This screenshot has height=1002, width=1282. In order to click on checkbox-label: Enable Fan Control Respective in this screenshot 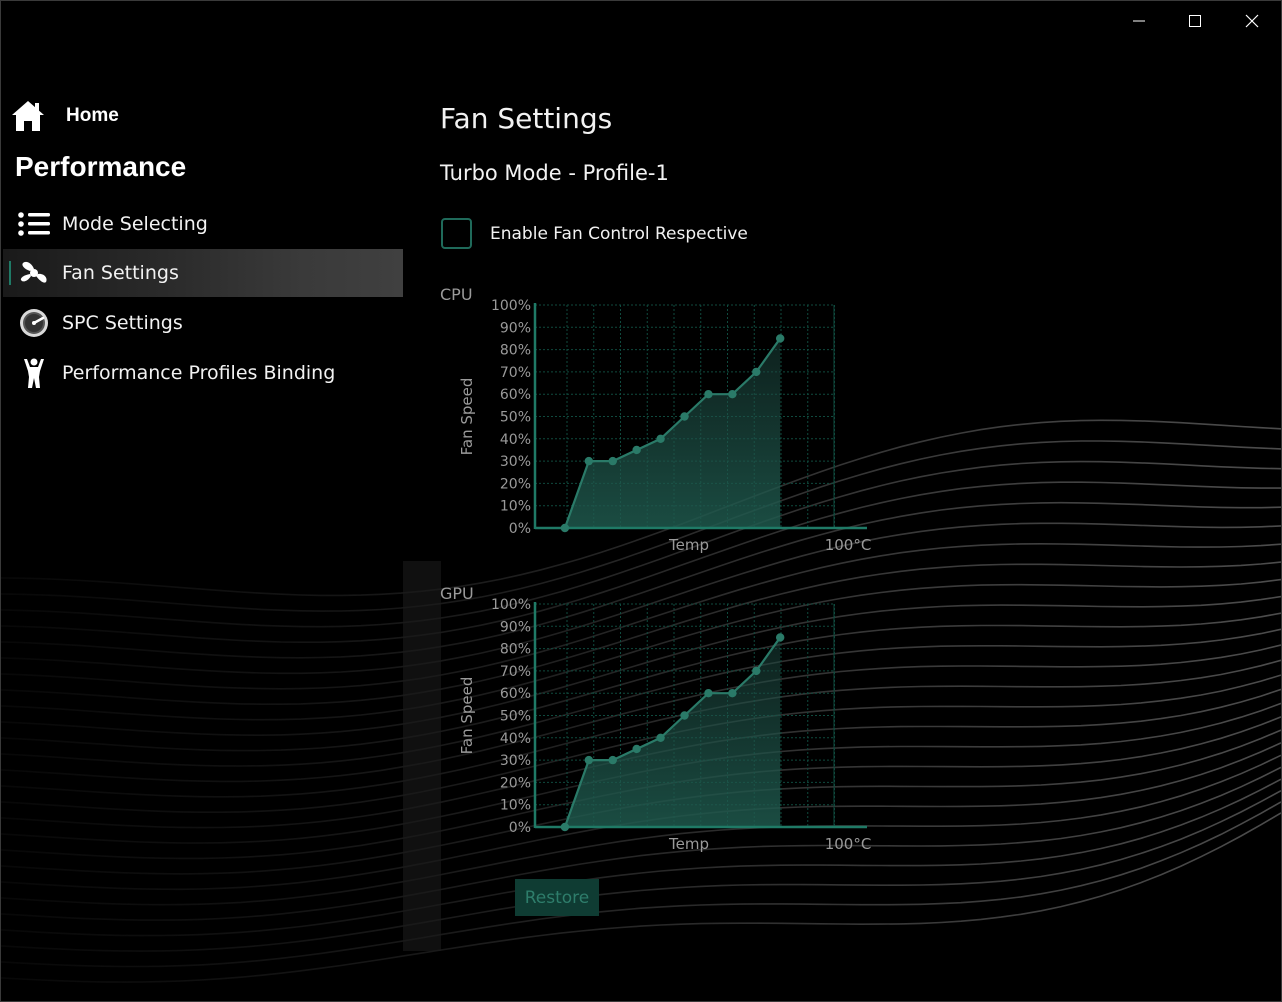, I will do `click(619, 233)`.